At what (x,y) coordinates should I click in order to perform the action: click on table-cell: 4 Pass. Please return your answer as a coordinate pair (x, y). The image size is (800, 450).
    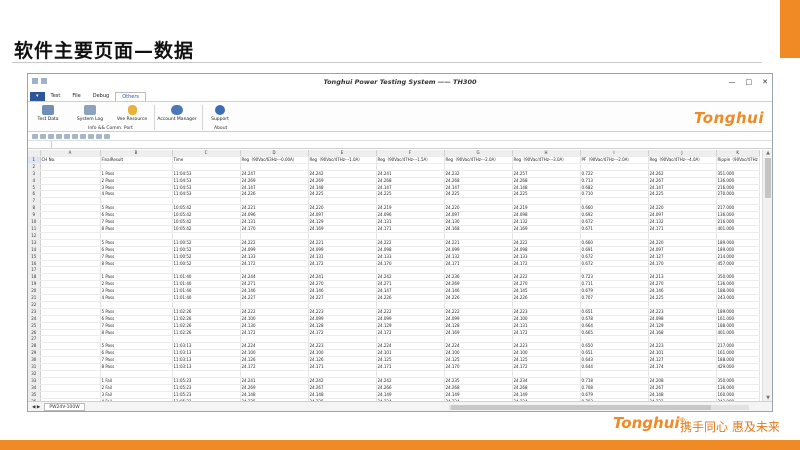
    Looking at the image, I should click on (136, 298).